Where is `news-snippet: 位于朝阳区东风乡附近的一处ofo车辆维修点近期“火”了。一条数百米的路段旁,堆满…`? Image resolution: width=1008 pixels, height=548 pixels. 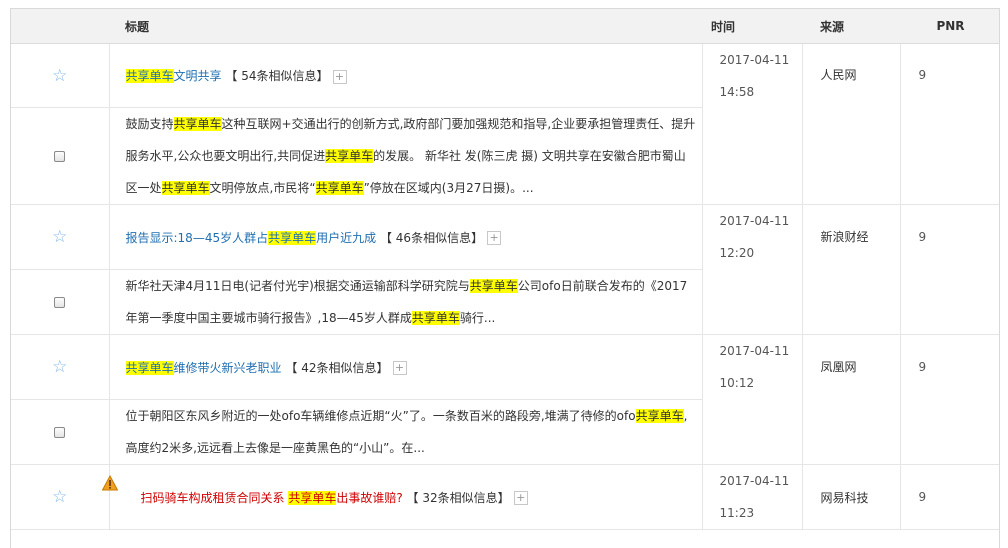
news-snippet: 位于朝阳区东风乡附近的一处ofo车辆维修点近期“火”了。一条数百米的路段旁,堆满… is located at coordinates (406, 432).